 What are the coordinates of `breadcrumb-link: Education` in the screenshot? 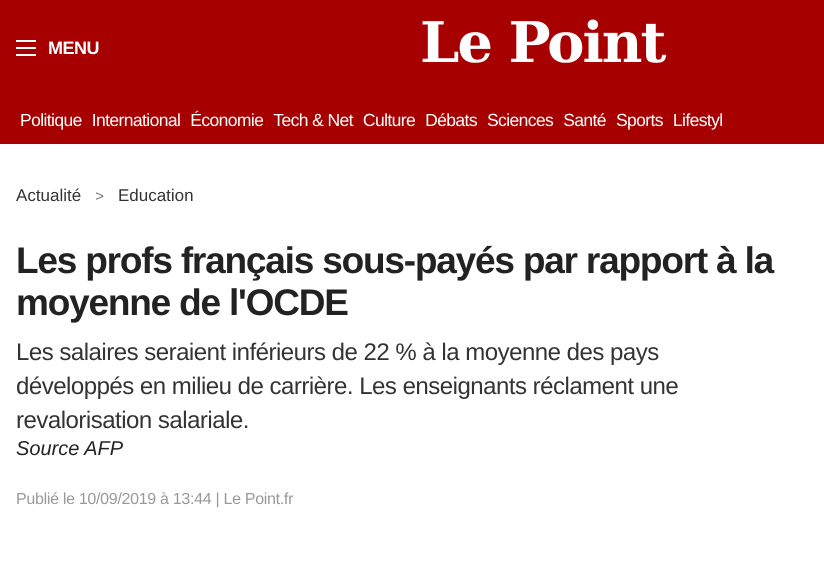 It's located at (156, 196).